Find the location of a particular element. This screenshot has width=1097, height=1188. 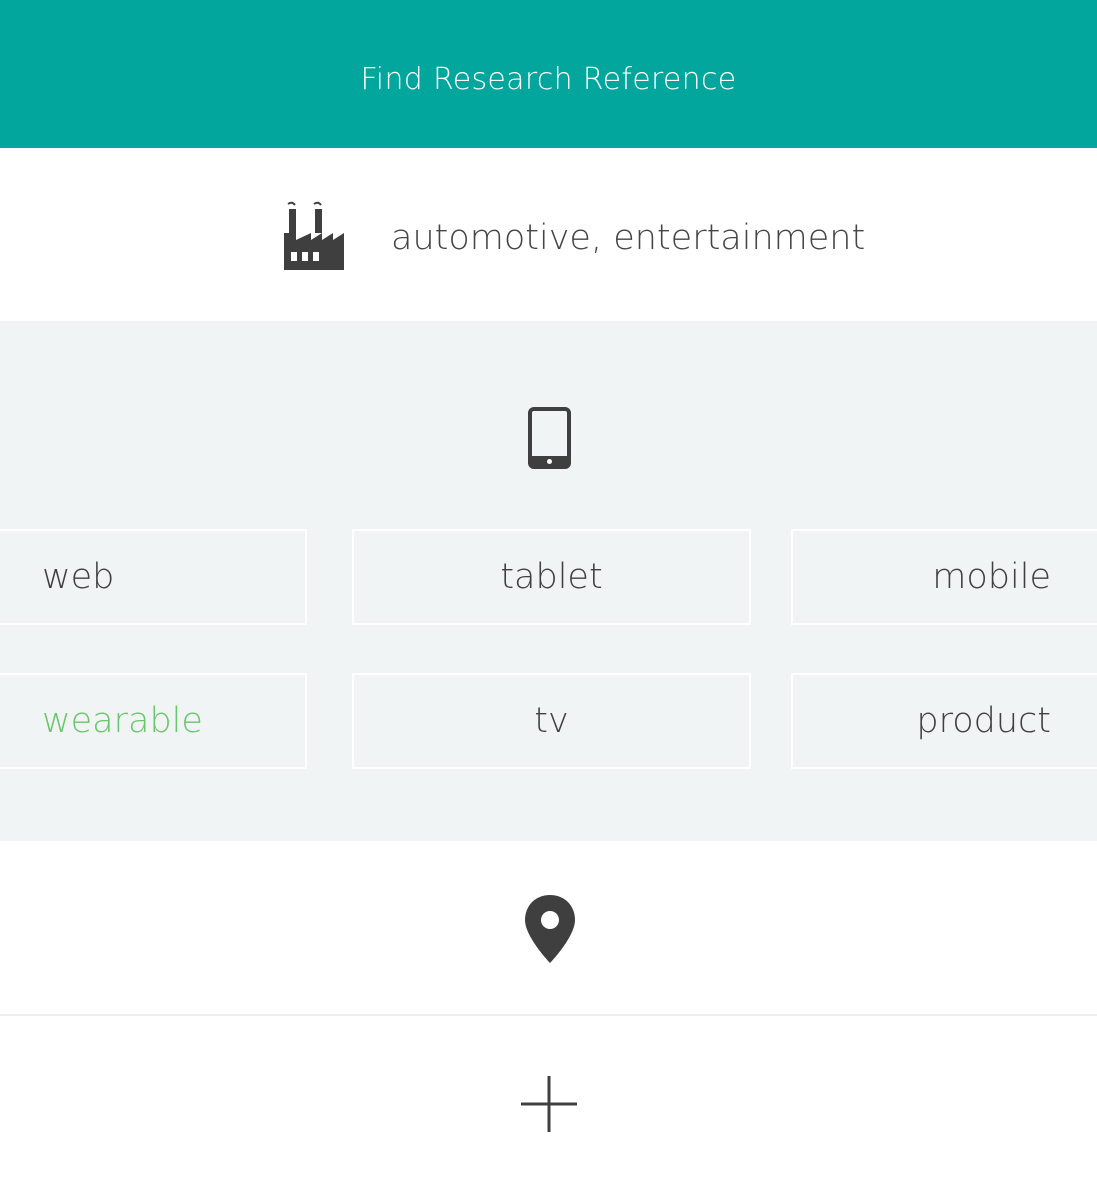

platform-label: web is located at coordinates (78, 577).